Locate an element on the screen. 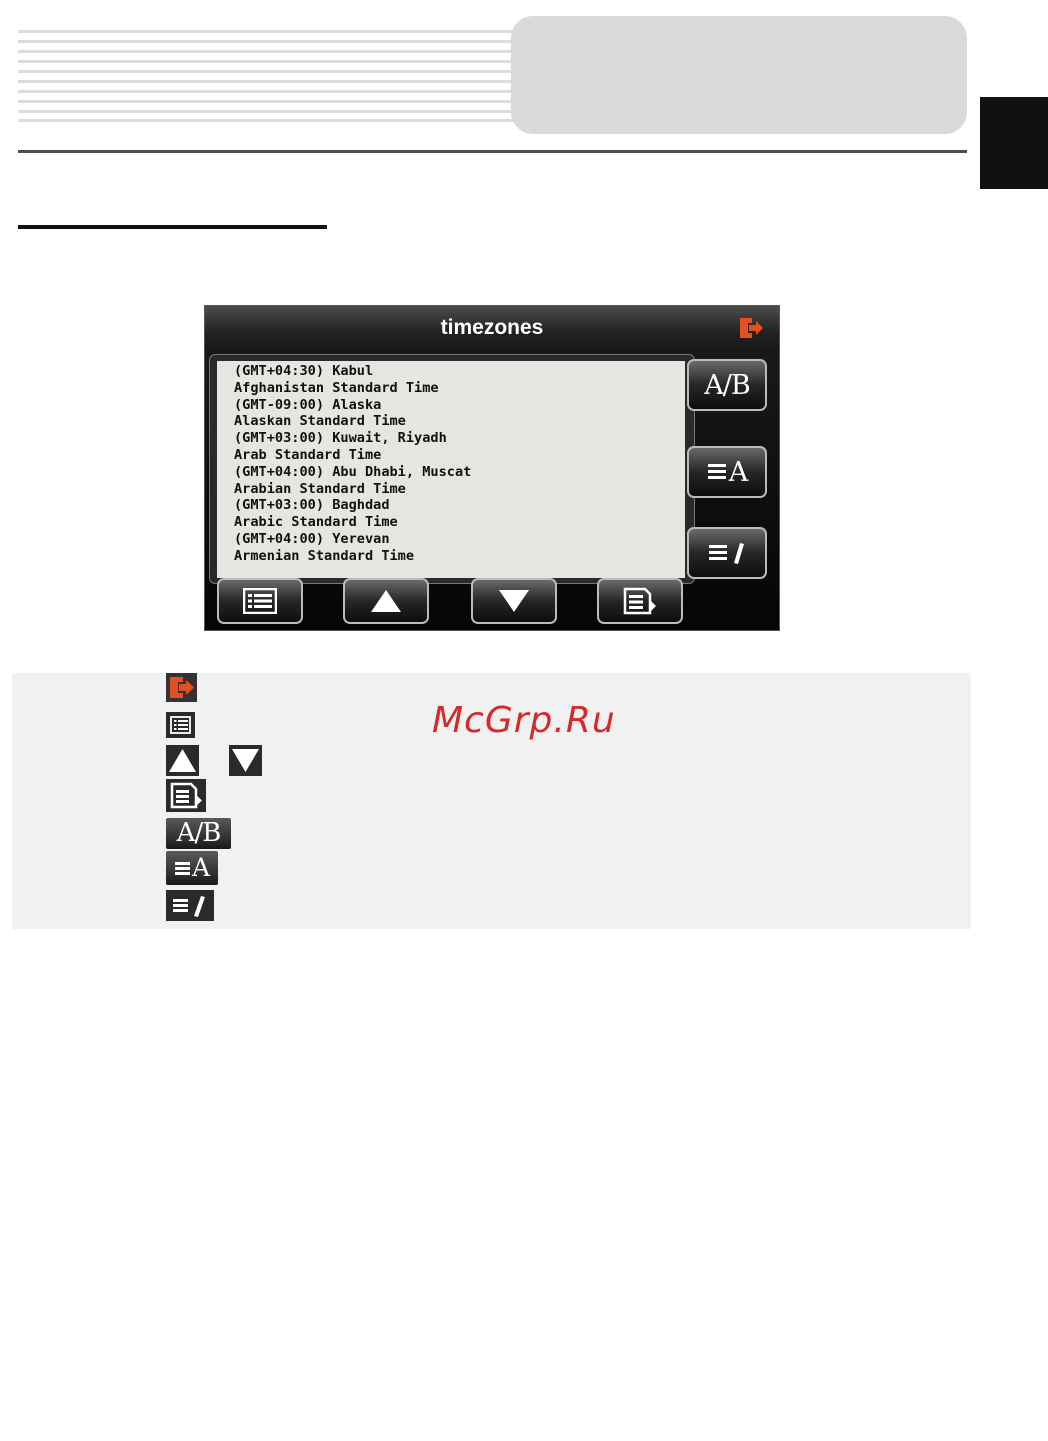  scroll-down-button is located at coordinates (514, 601).